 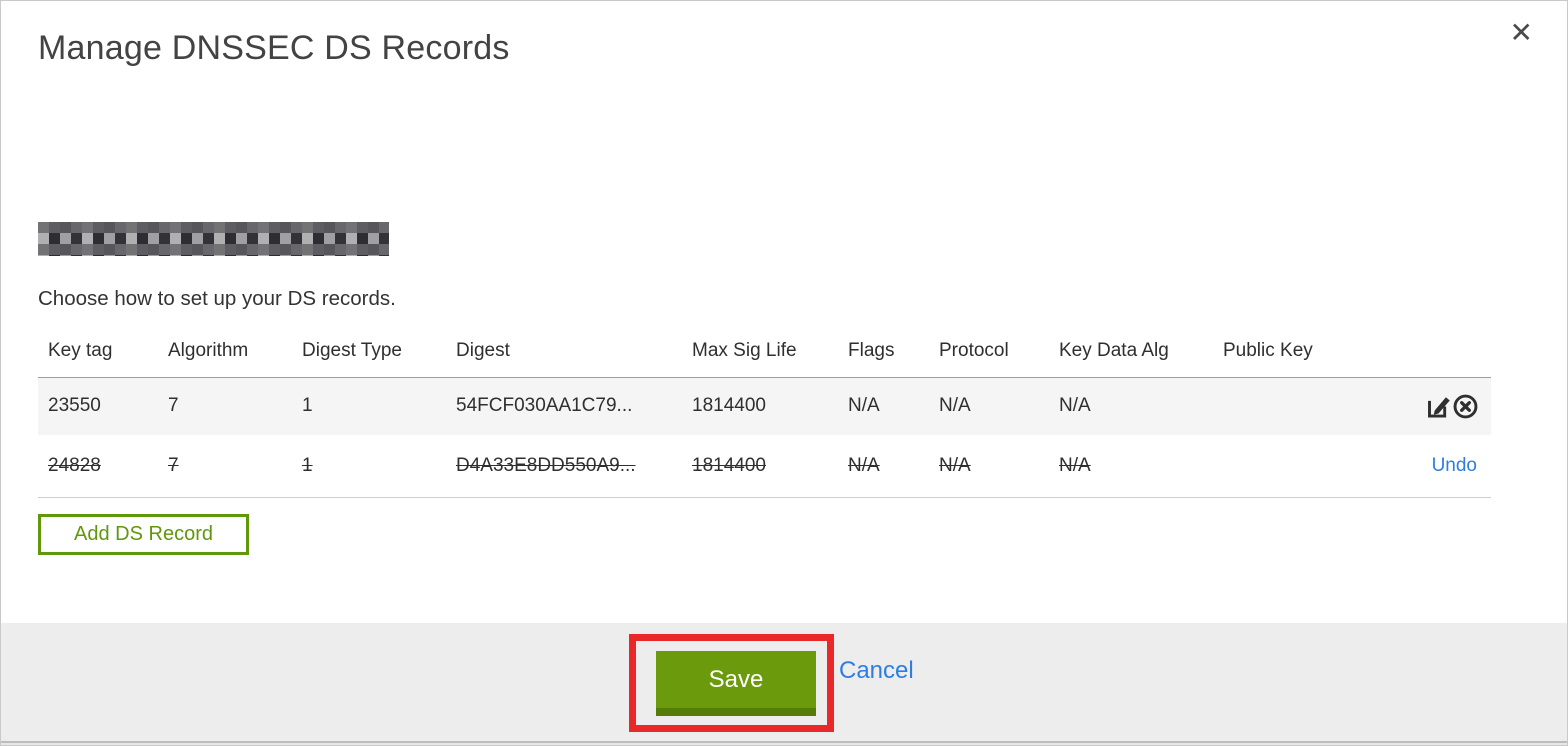 What do you see at coordinates (369, 352) in the screenshot?
I see `col-digest-type: Digest Type` at bounding box center [369, 352].